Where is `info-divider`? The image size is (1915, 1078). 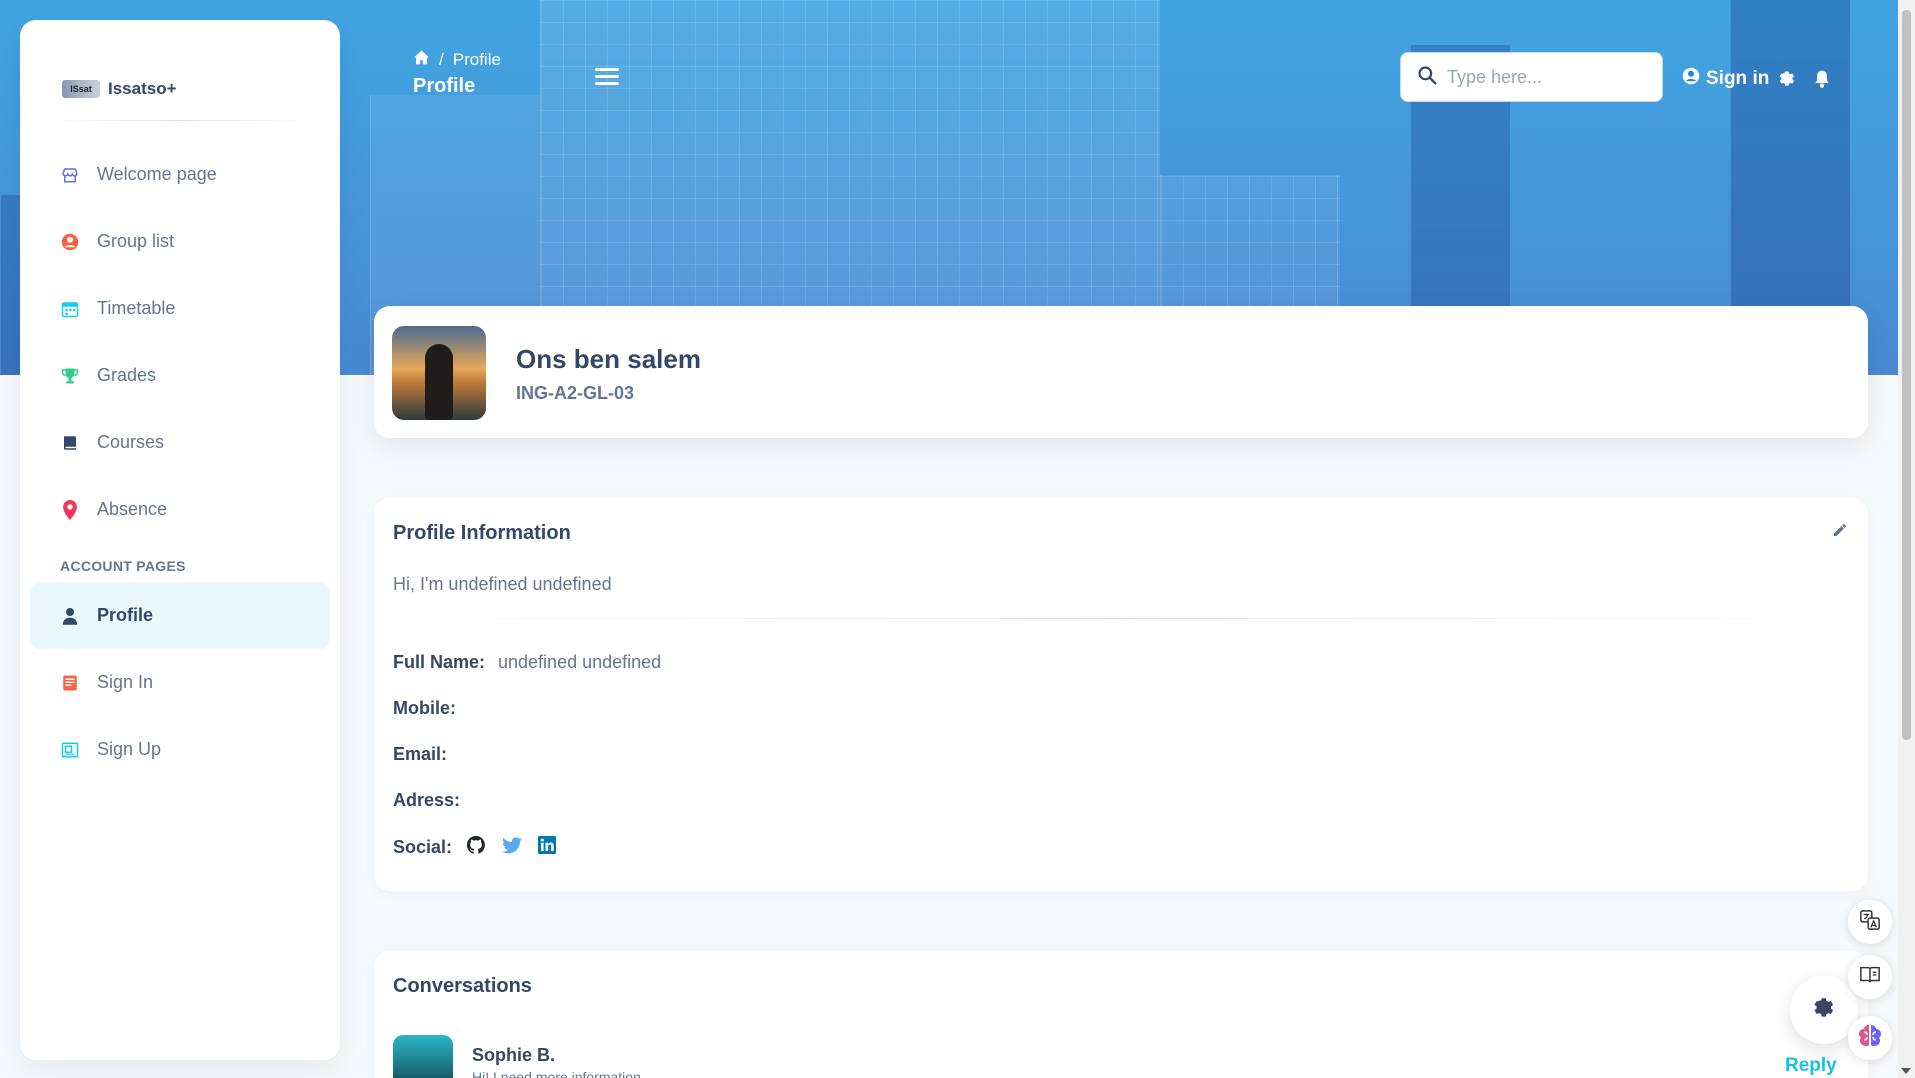
info-divider is located at coordinates (1121, 618).